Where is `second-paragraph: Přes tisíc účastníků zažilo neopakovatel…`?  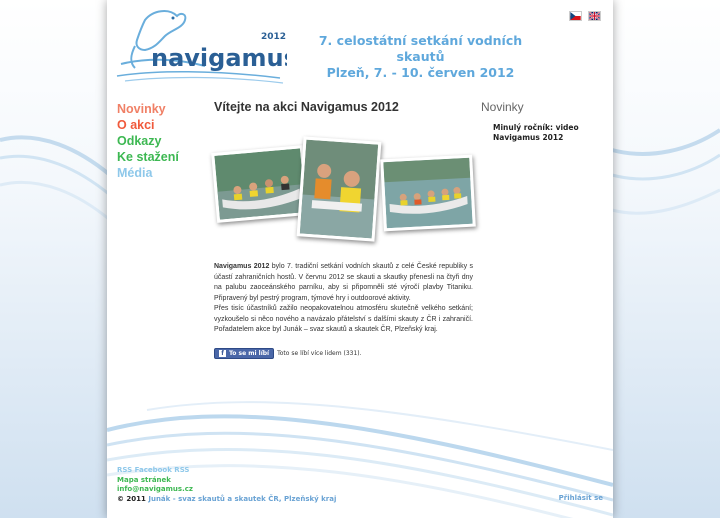 second-paragraph: Přes tisíc účastníků zažilo neopakovatel… is located at coordinates (343, 319).